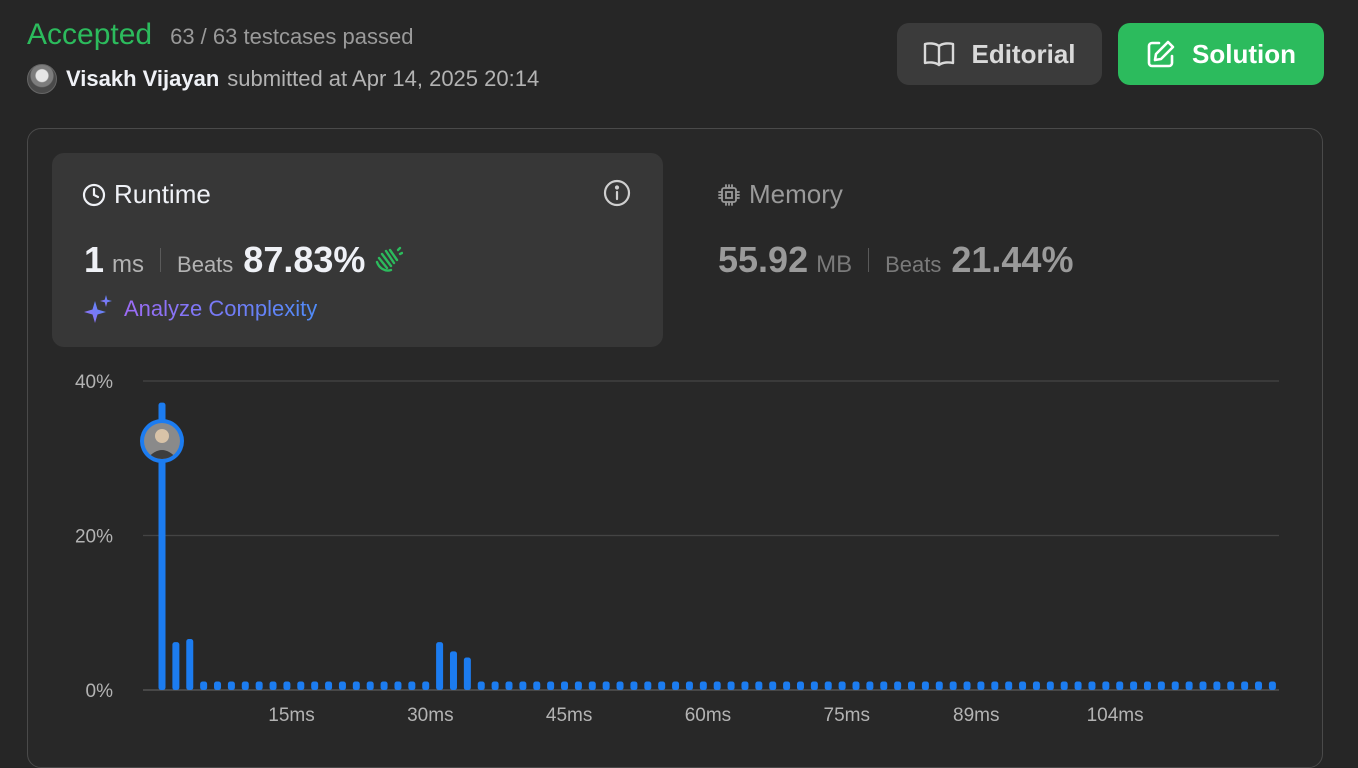  What do you see at coordinates (291, 715) in the screenshot?
I see `x-tick-label: 15ms` at bounding box center [291, 715].